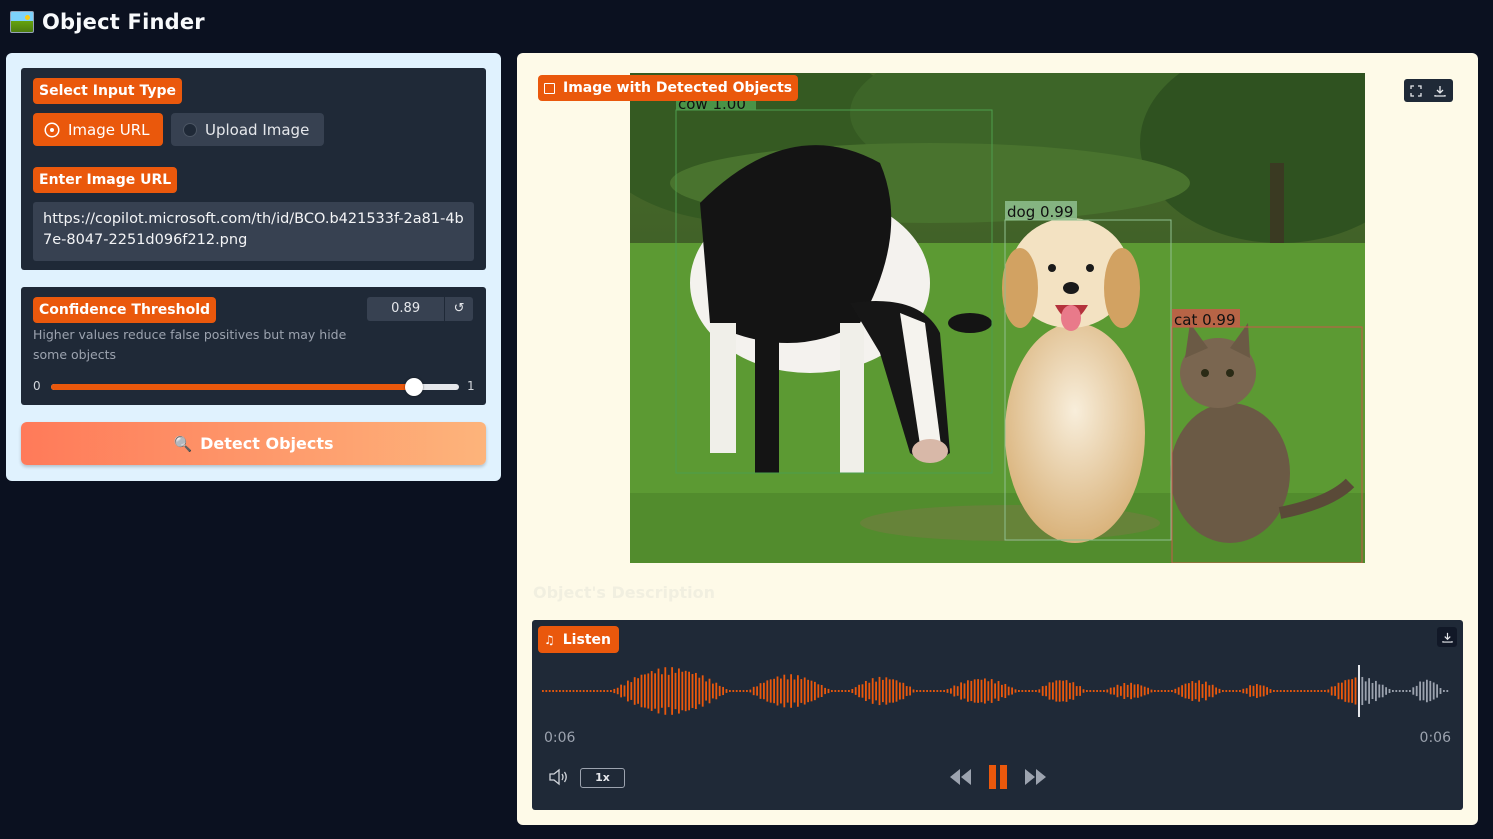 Image resolution: width=1493 pixels, height=839 pixels. Describe the element at coordinates (560, 778) in the screenshot. I see `volume-icon` at that location.